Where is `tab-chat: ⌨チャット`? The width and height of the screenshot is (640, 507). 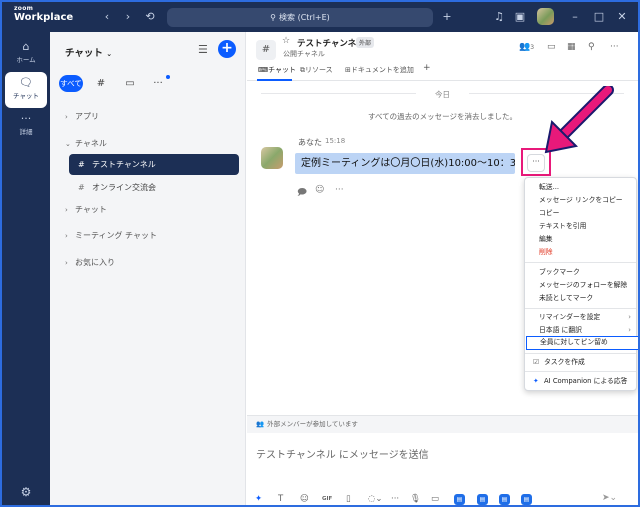 tab-chat: ⌨チャット is located at coordinates (277, 70).